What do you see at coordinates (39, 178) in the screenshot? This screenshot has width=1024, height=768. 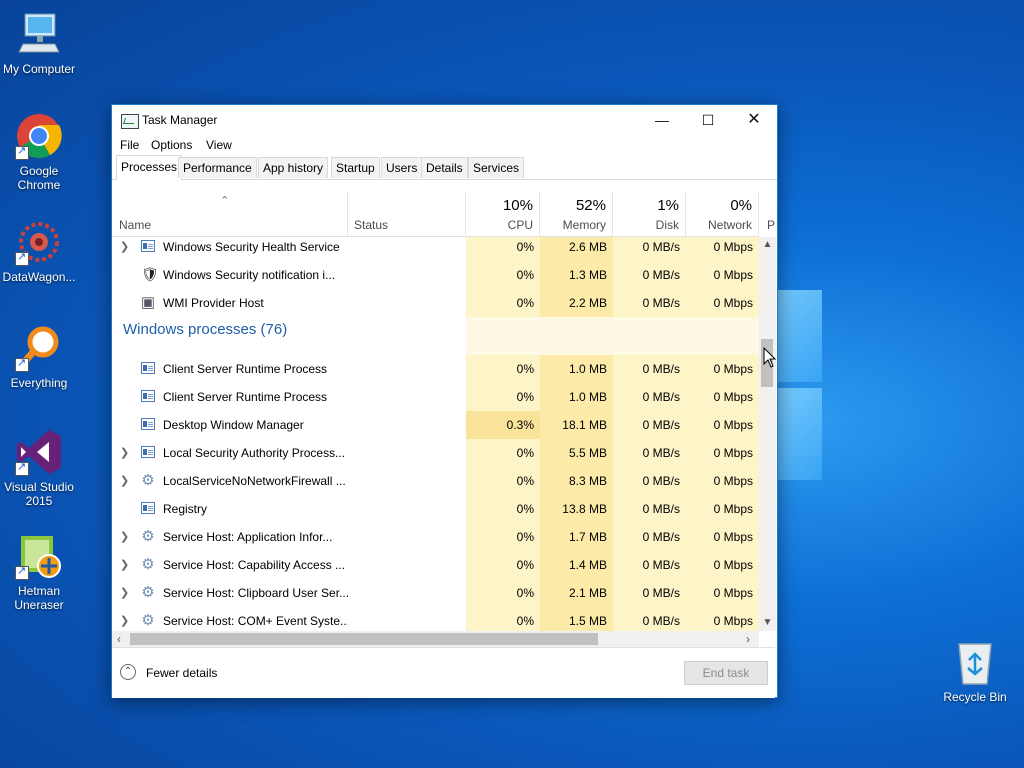 I see `desktop-icon-label: Google Chrome` at bounding box center [39, 178].